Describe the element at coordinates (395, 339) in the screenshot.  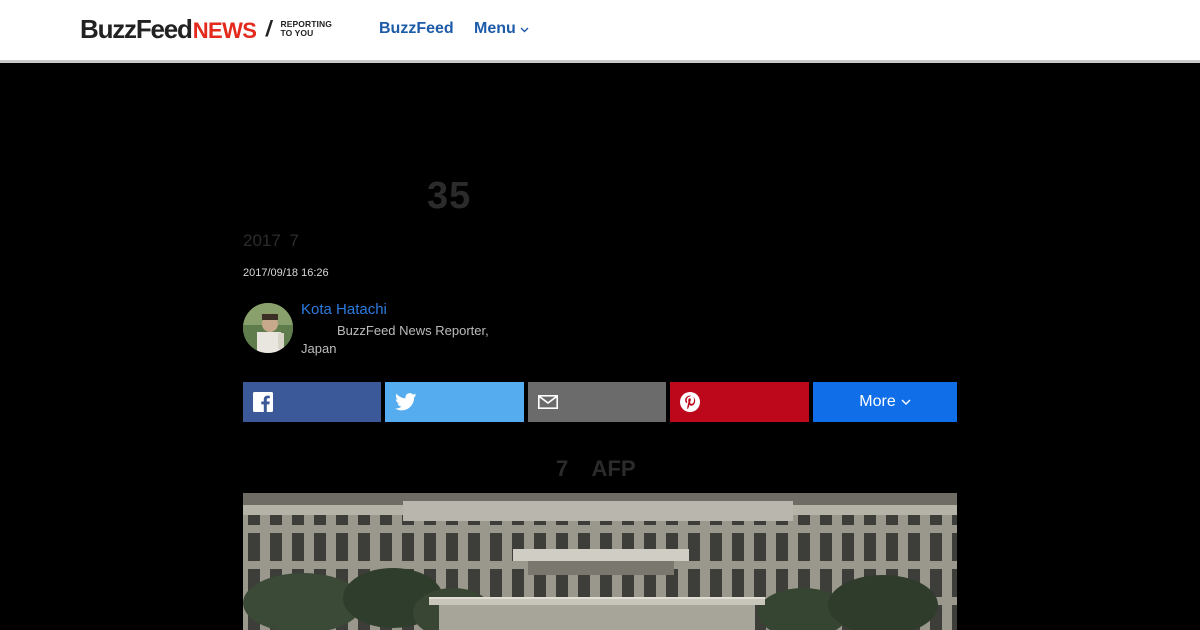
I see `author-role: BuzzFeed News Reporter, Japan` at that location.